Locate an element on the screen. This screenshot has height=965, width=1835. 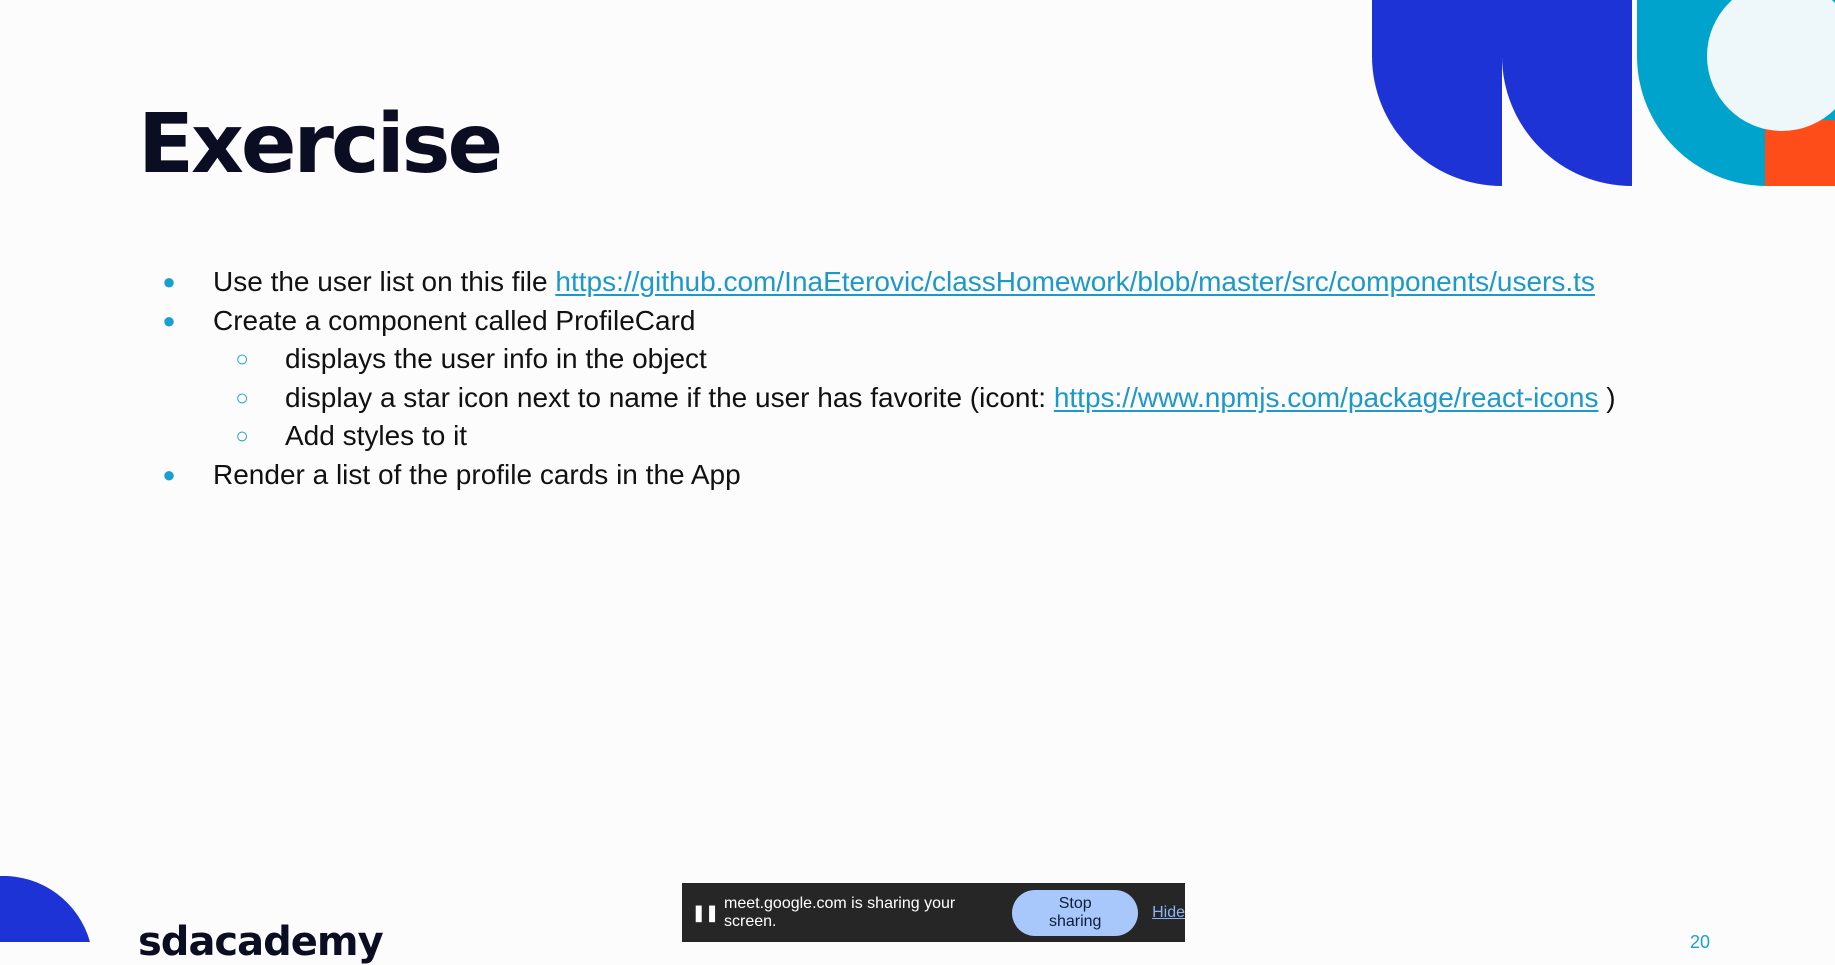
slide-title: Exercise is located at coordinates (320, 144).